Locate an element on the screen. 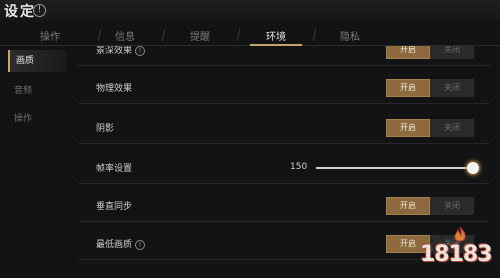 This screenshot has width=500, height=278. tab-environment: 环境 is located at coordinates (276, 35).